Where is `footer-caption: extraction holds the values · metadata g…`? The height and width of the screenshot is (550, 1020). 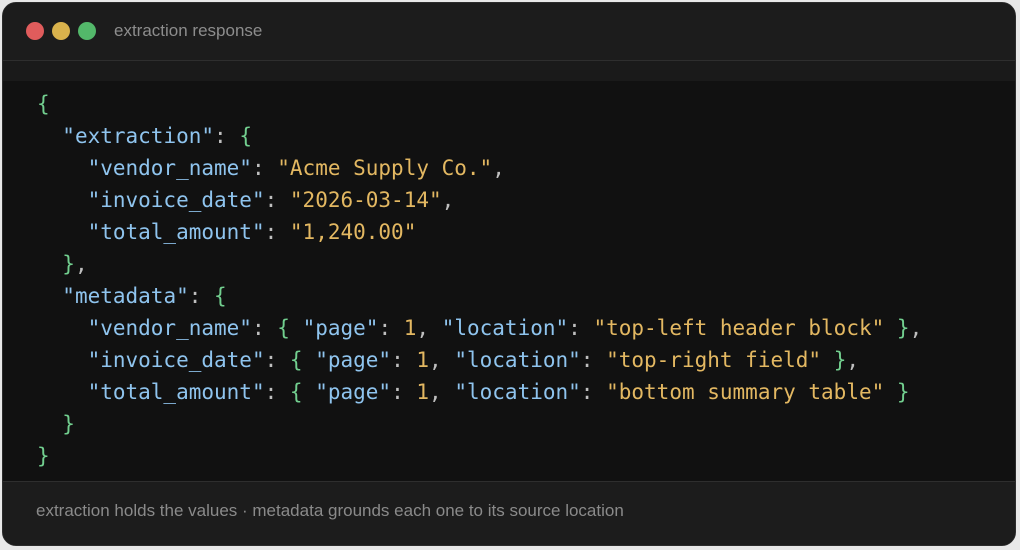 footer-caption: extraction holds the values · metadata g… is located at coordinates (330, 510).